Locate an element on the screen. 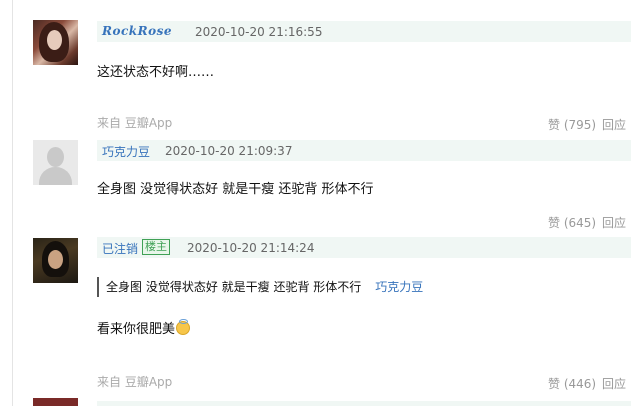 This screenshot has height=406, width=640. comment-text: 看来你很肥美 is located at coordinates (144, 327).